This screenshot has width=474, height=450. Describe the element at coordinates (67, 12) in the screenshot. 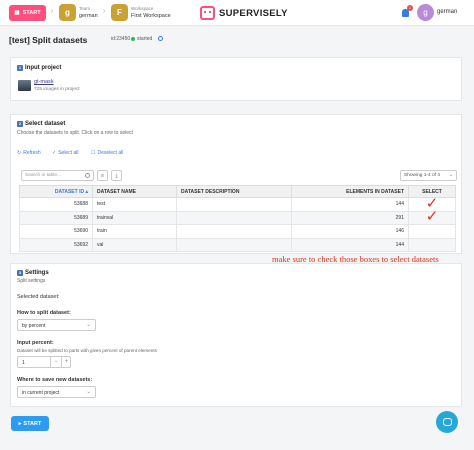

I see `team-avatar: g` at that location.